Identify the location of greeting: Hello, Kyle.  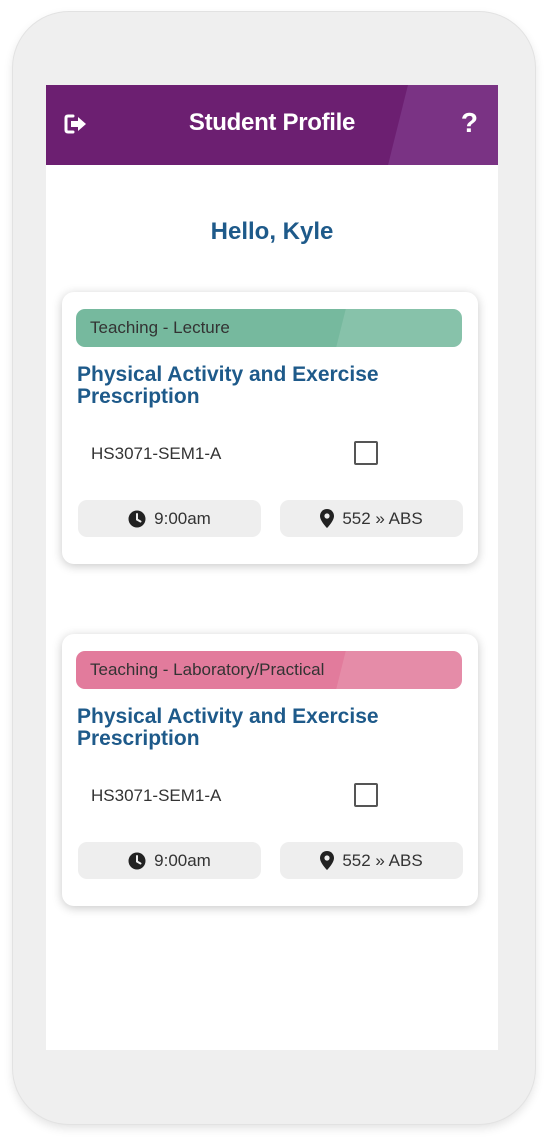
(272, 231).